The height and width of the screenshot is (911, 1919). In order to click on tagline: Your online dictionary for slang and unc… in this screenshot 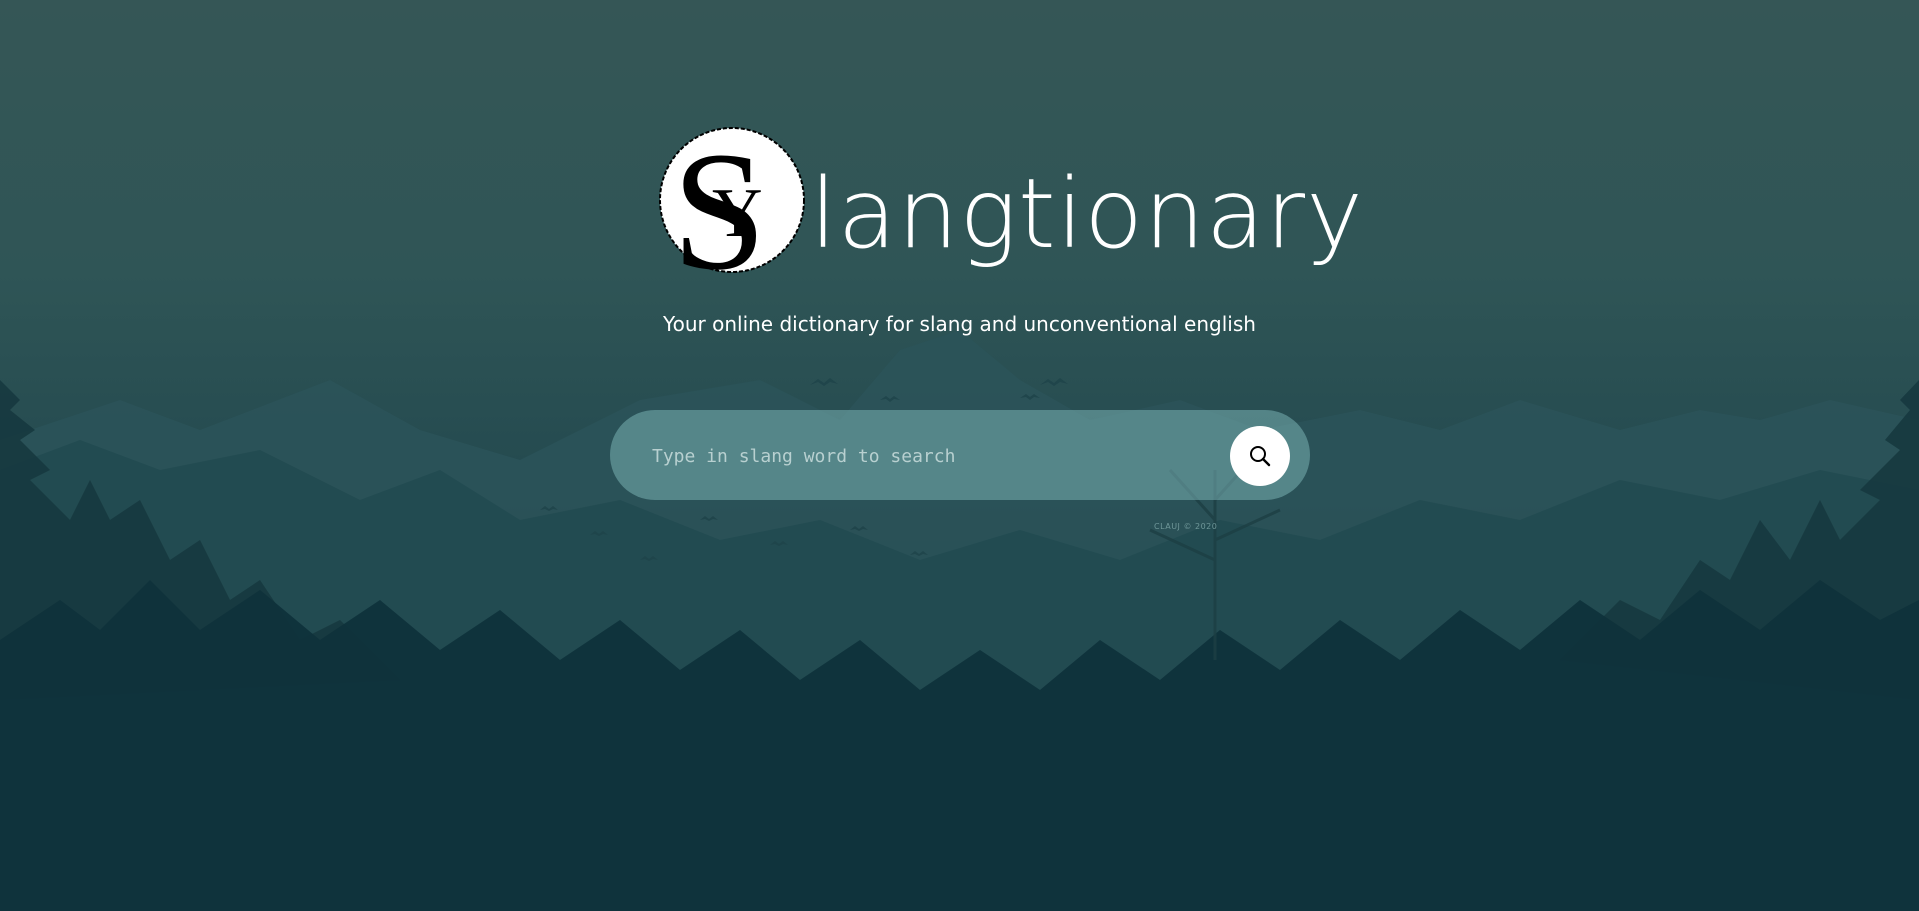, I will do `click(959, 324)`.